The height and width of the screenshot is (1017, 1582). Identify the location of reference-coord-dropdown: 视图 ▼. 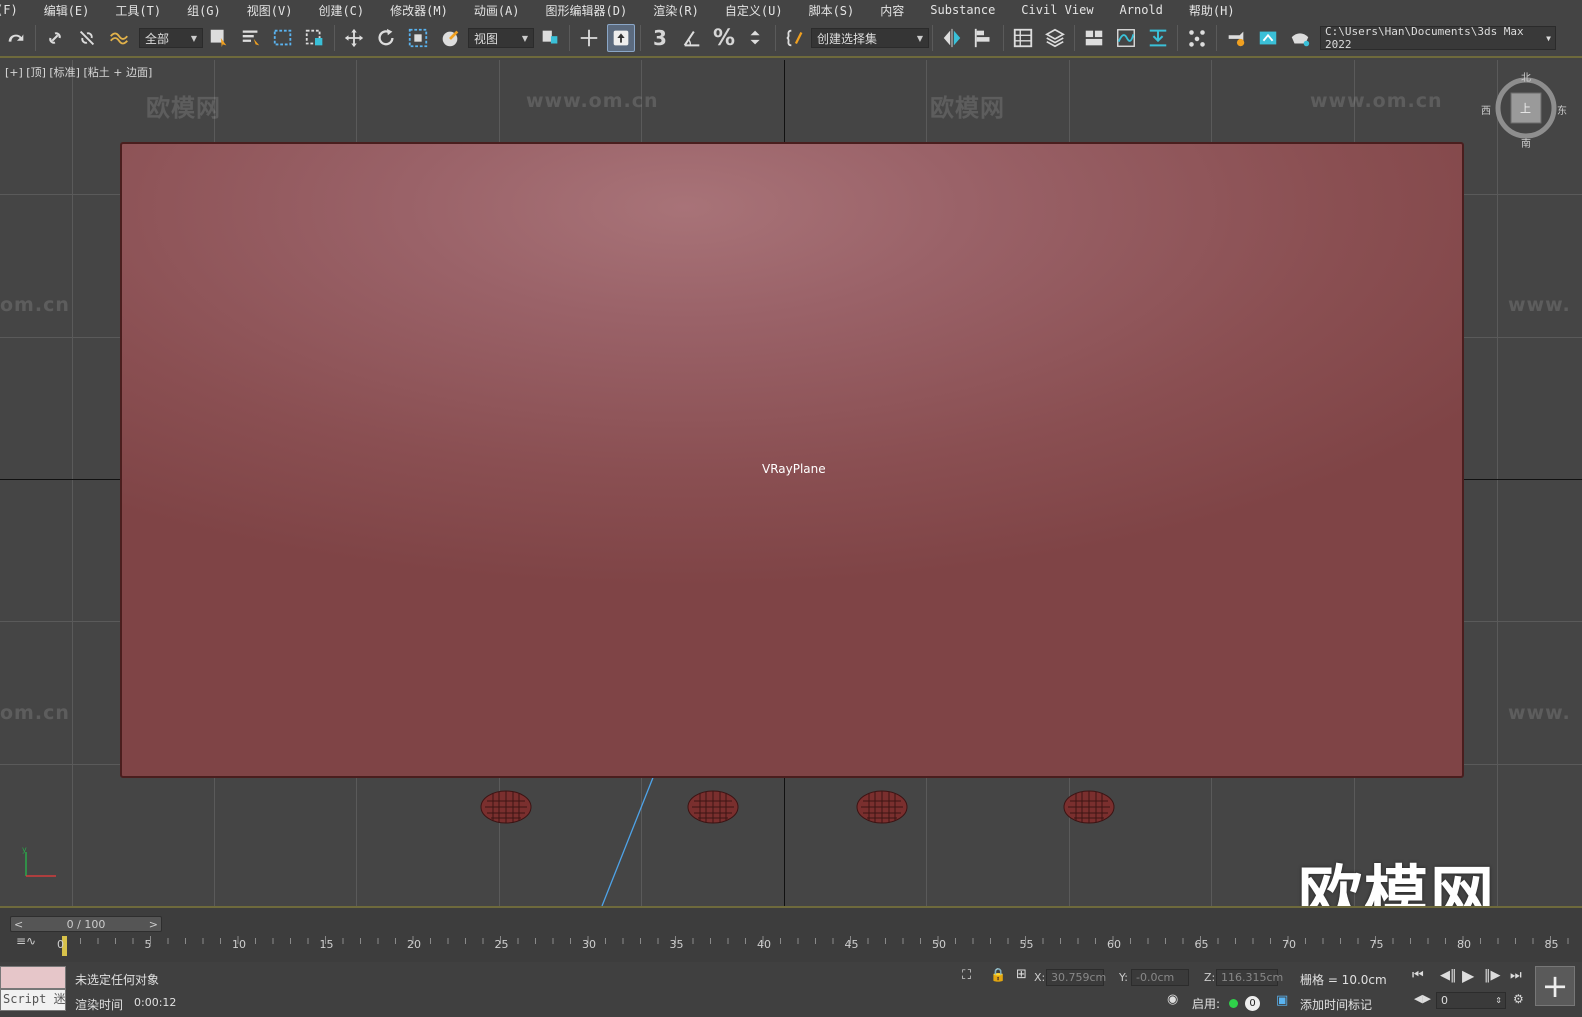
(501, 38).